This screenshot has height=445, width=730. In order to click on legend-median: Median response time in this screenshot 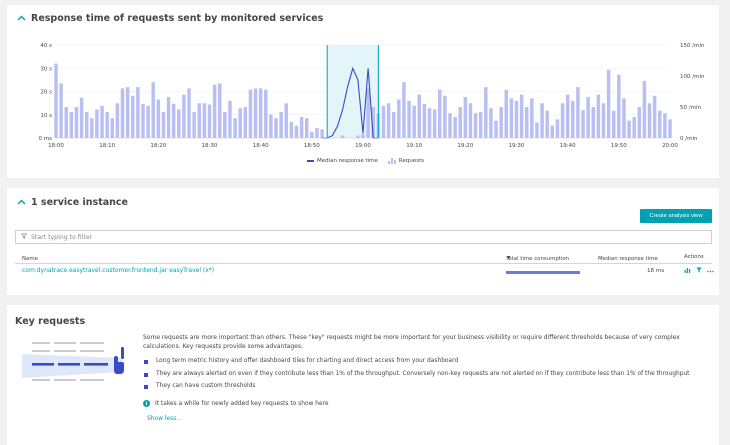, I will do `click(342, 161)`.